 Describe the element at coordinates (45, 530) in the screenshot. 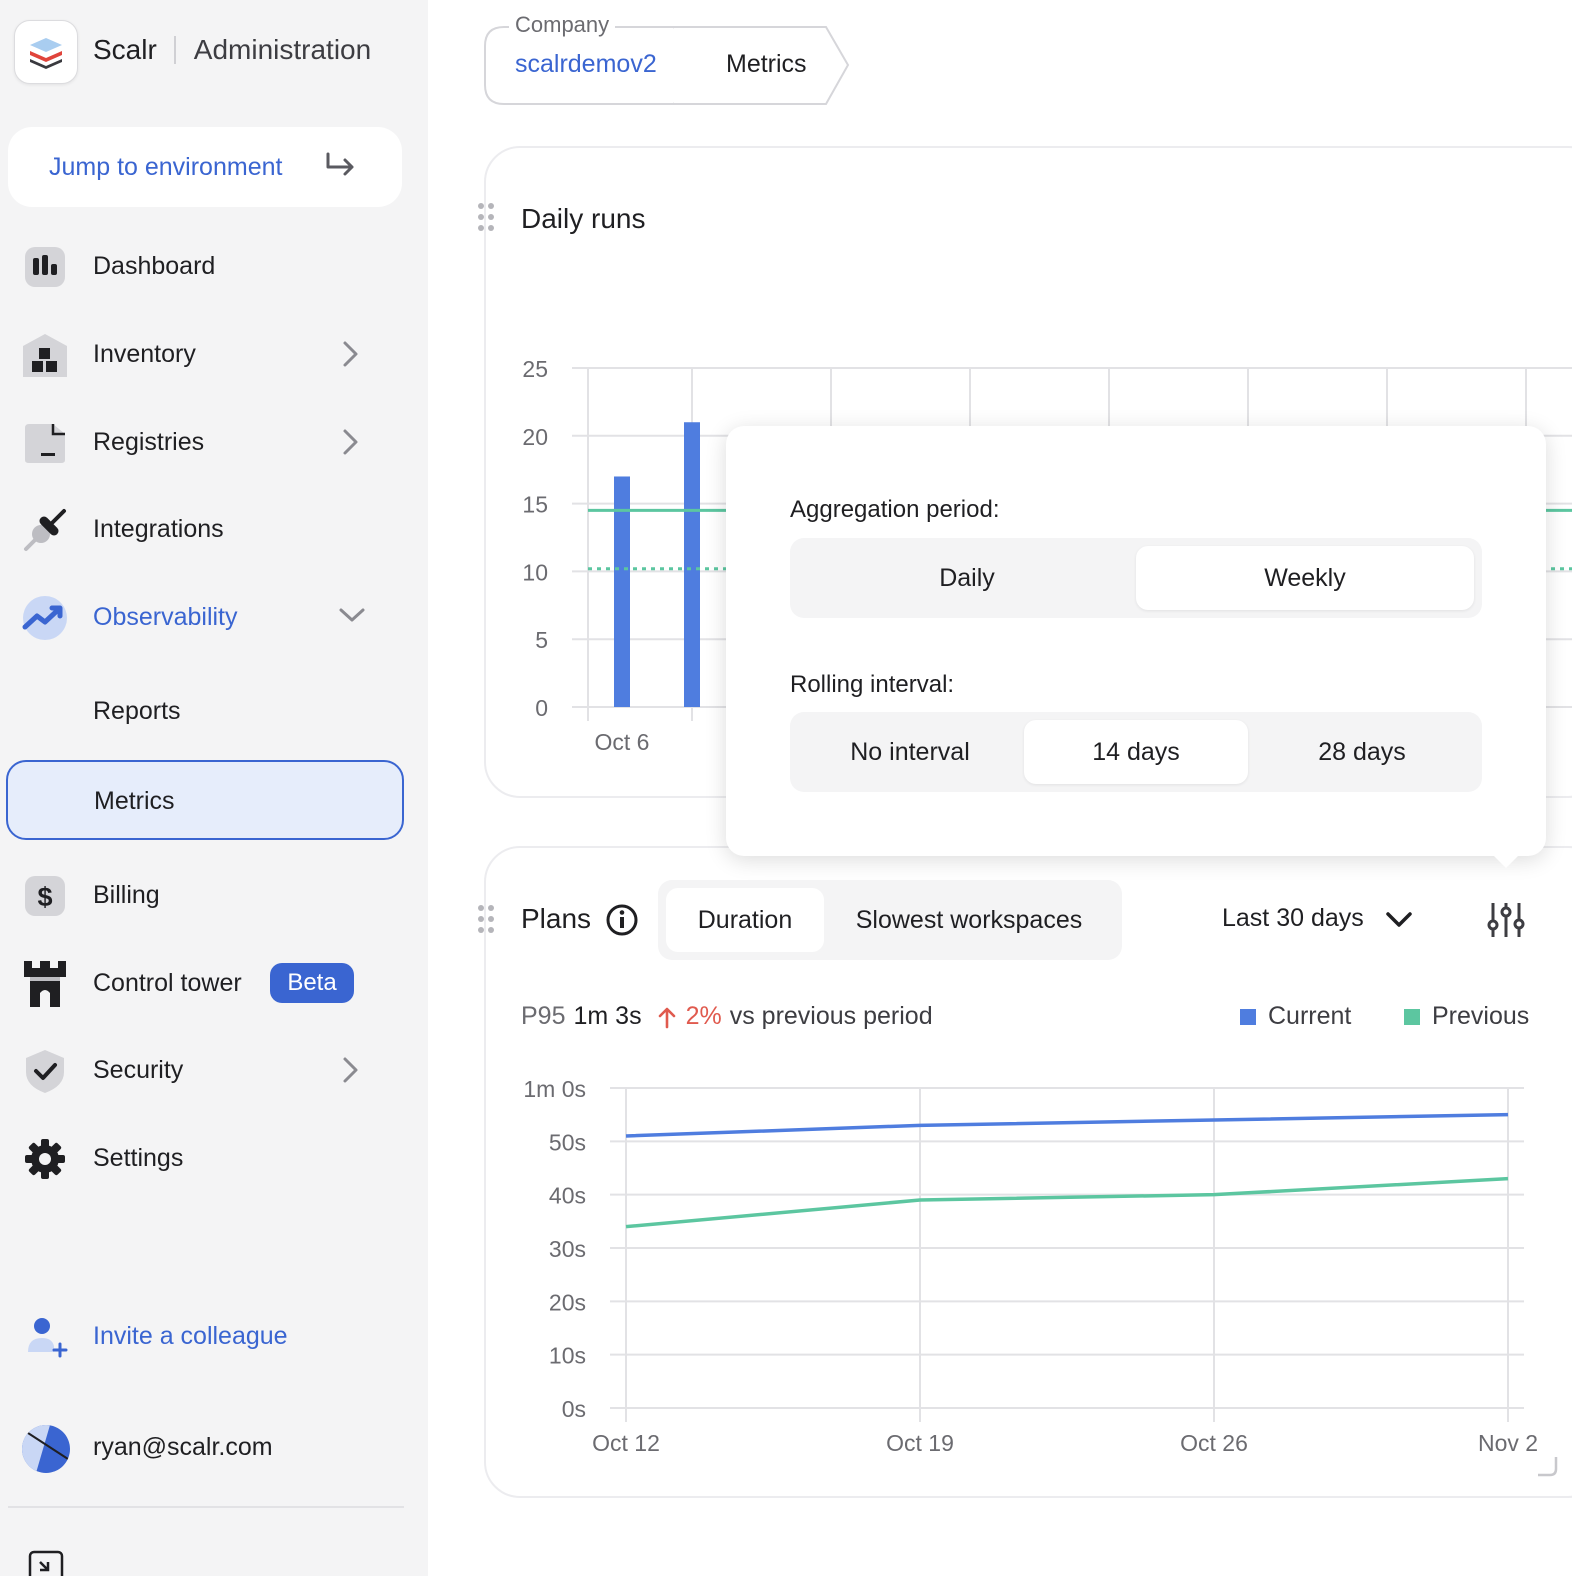

I see `plug-icon` at that location.